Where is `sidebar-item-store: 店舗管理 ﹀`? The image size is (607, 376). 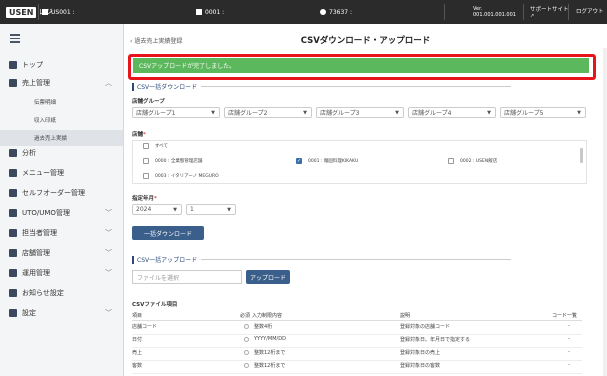
sidebar-item-store: 店舗管理 ﹀ is located at coordinates (61, 253).